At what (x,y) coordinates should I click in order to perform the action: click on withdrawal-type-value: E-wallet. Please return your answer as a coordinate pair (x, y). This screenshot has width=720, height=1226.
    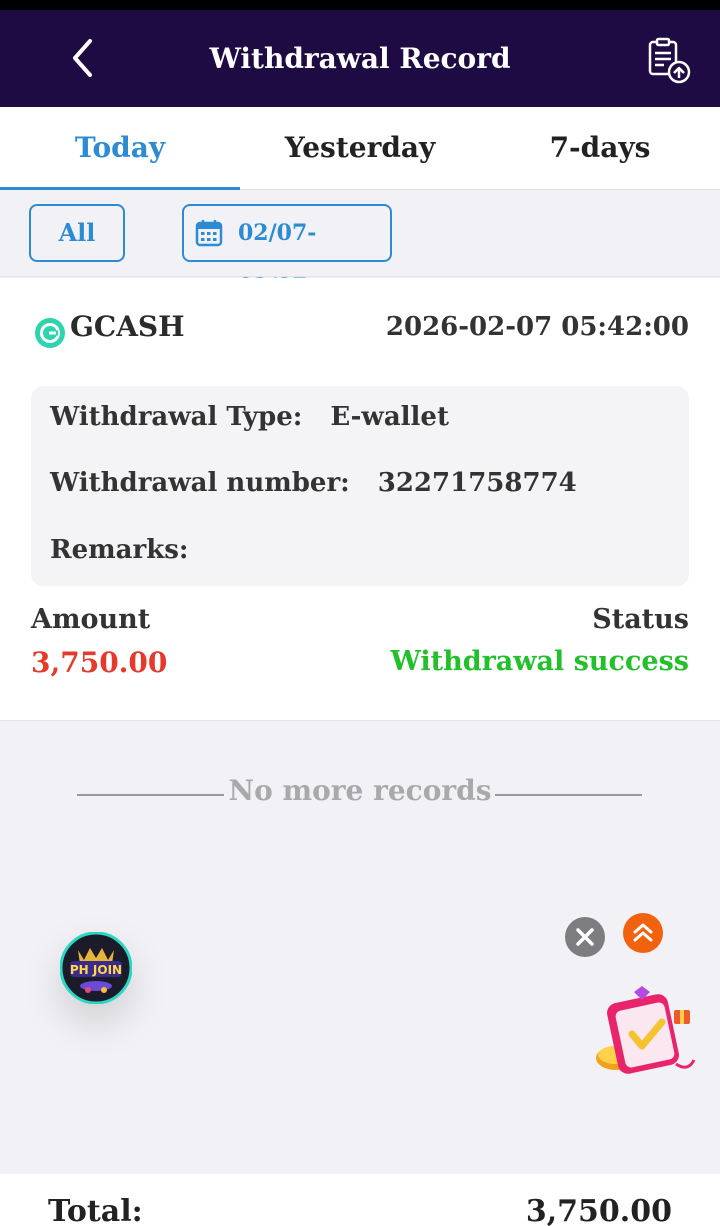
    Looking at the image, I should click on (389, 417).